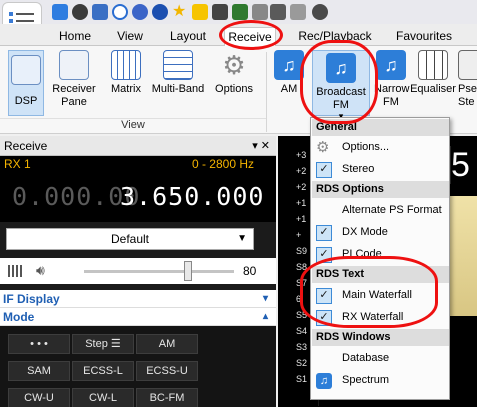 The width and height of the screenshot is (477, 407). Describe the element at coordinates (234, 89) in the screenshot. I see `options-label: Options` at that location.